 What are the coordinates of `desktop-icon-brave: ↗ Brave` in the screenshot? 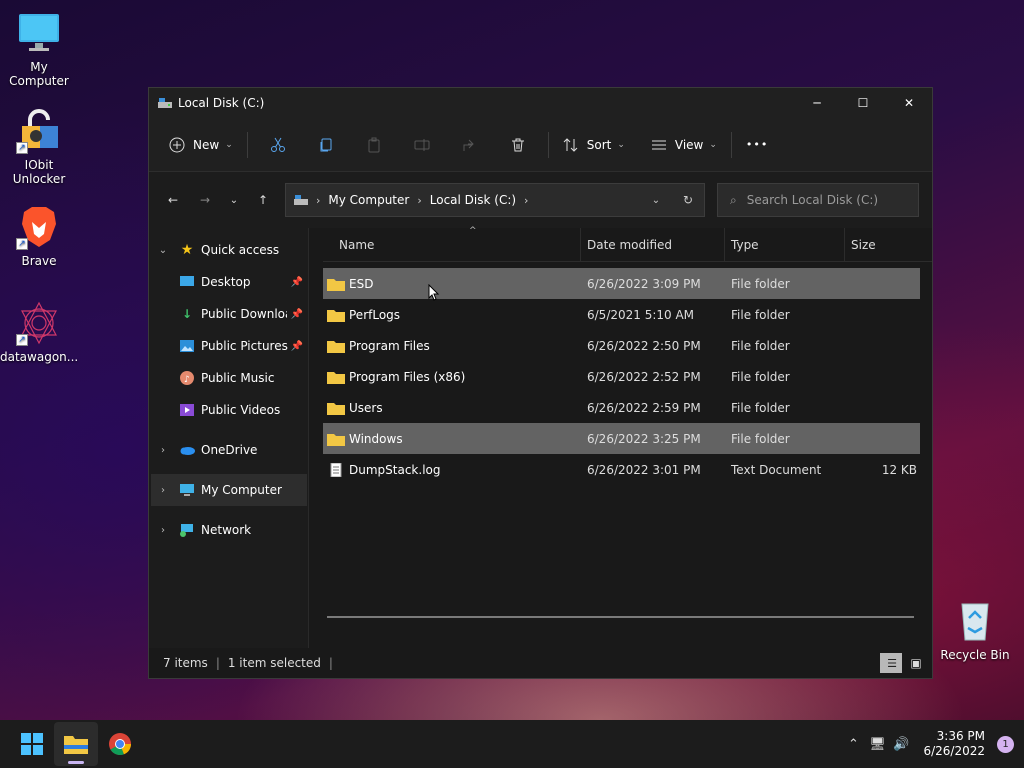 It's located at (39, 236).